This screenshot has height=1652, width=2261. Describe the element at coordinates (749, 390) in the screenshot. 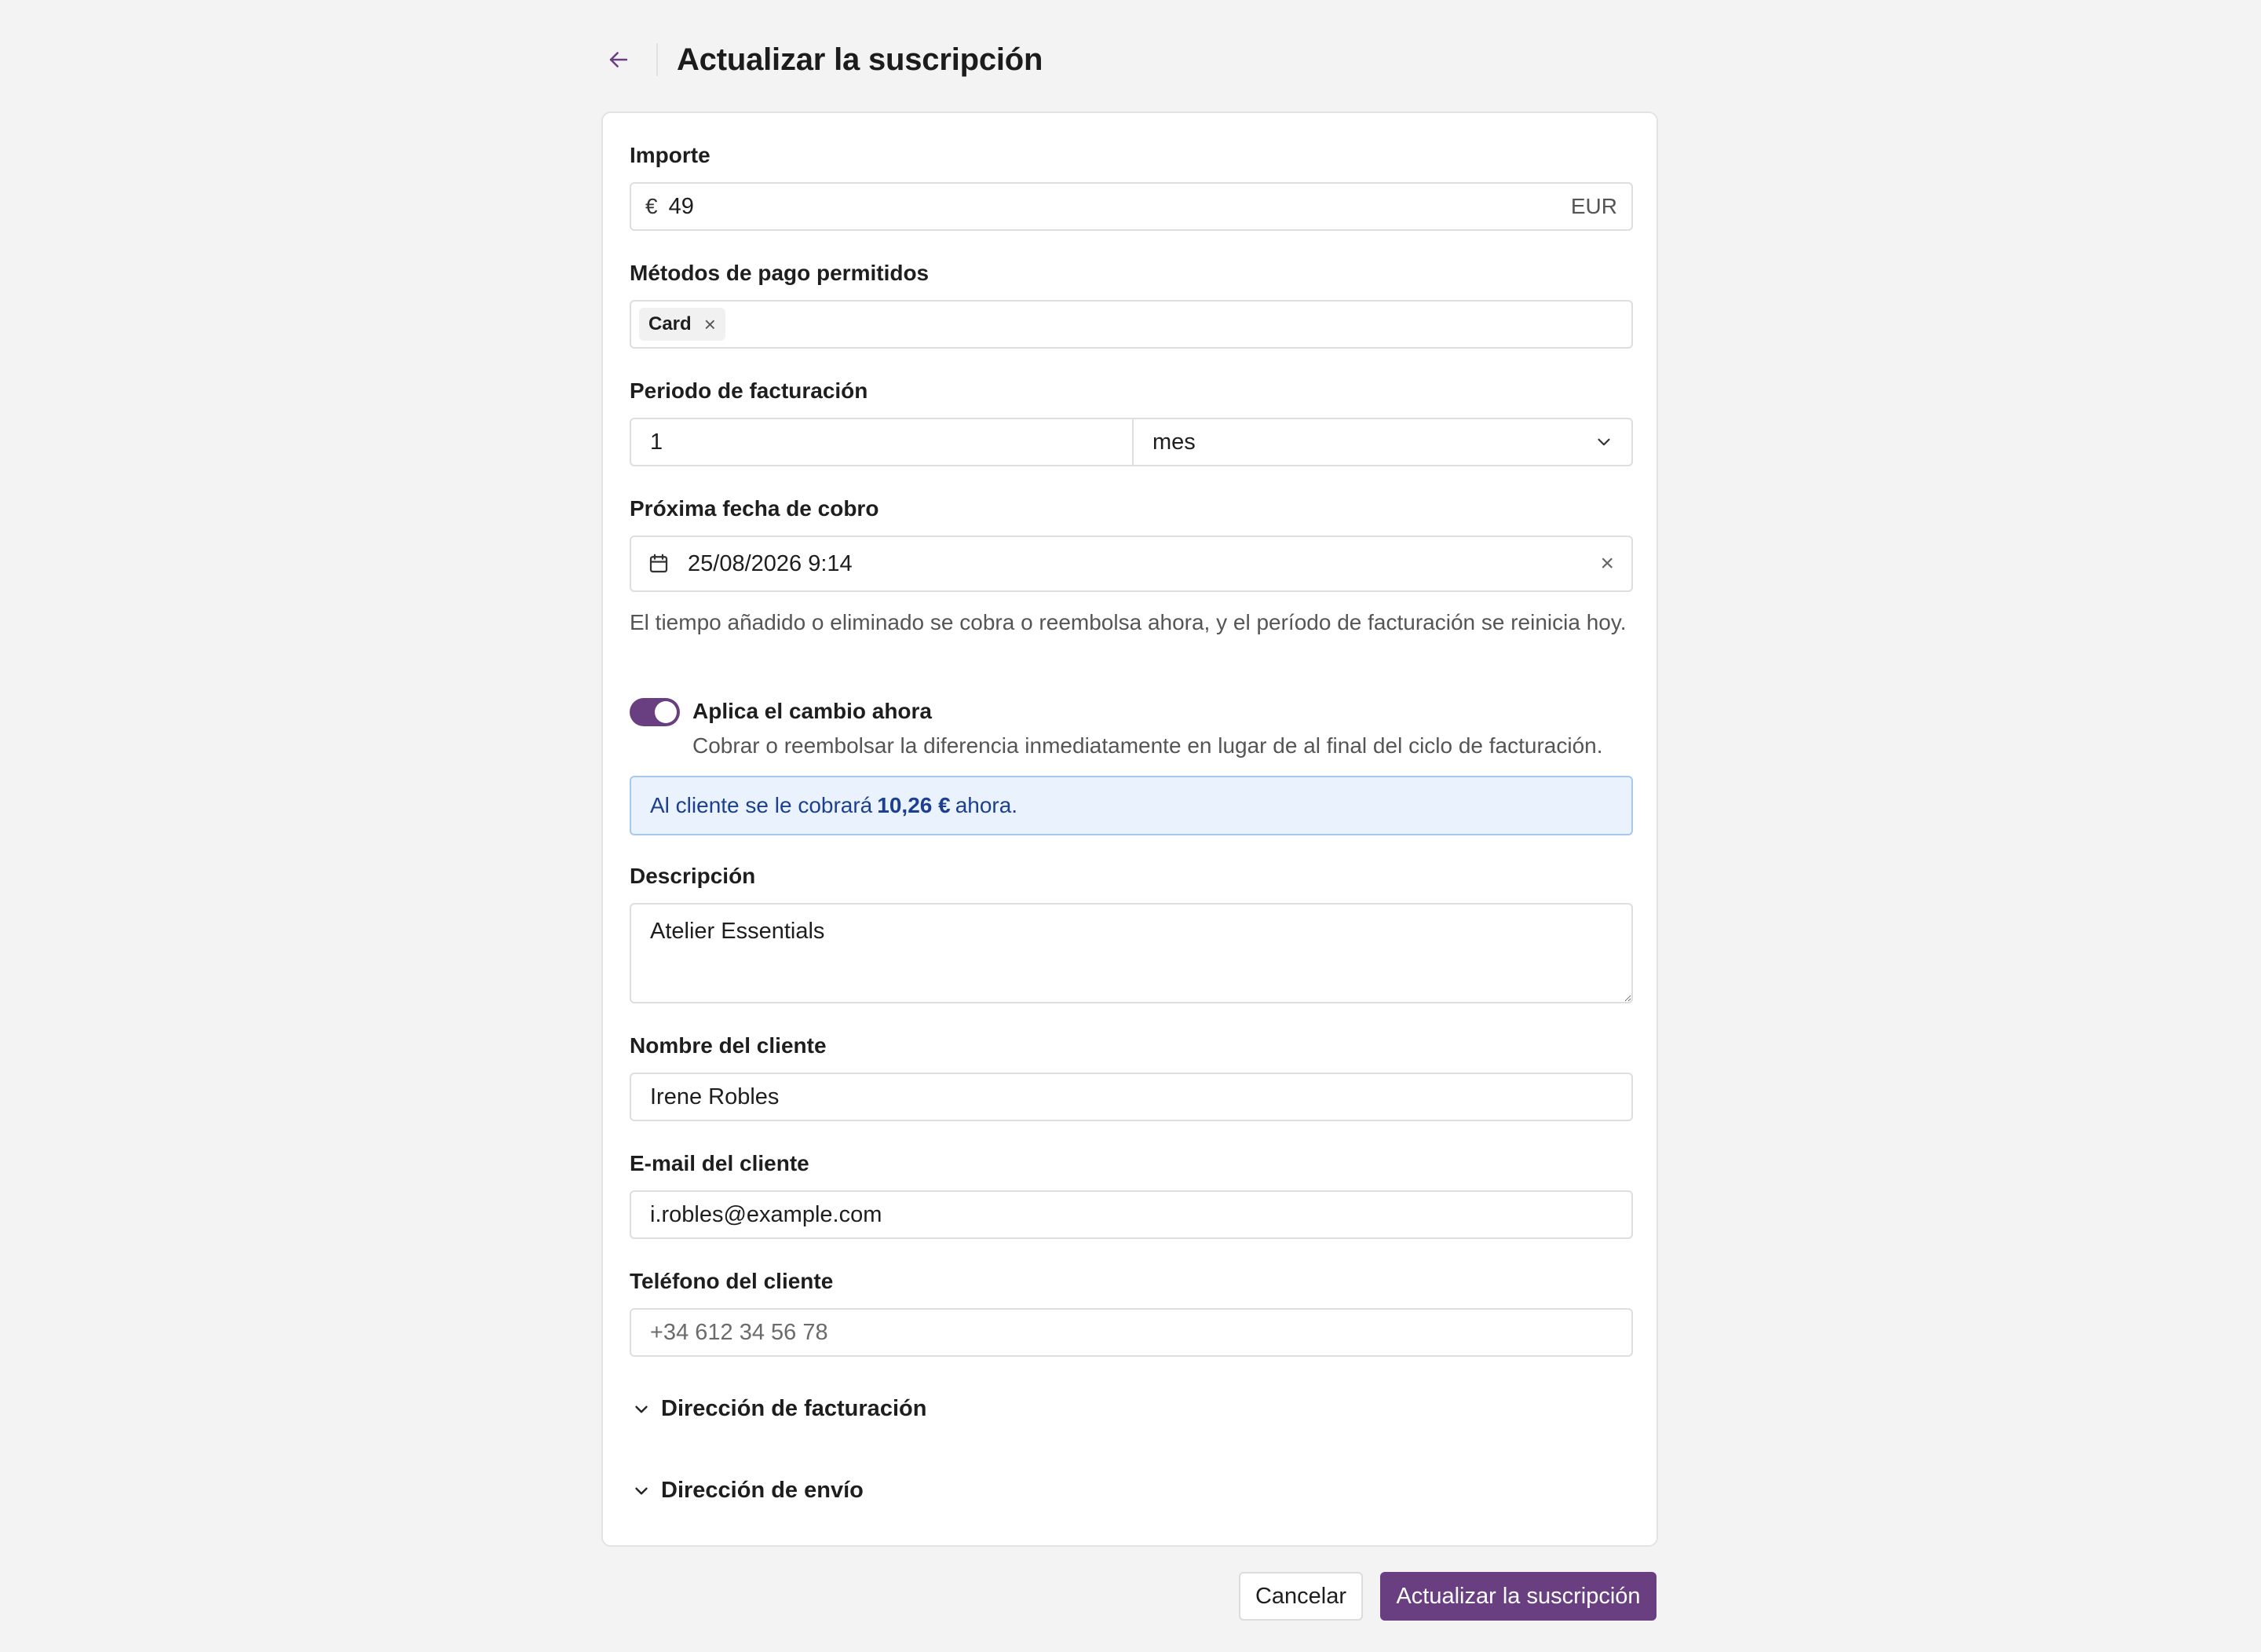

I see `billing-period-label: Periodo de facturación` at that location.